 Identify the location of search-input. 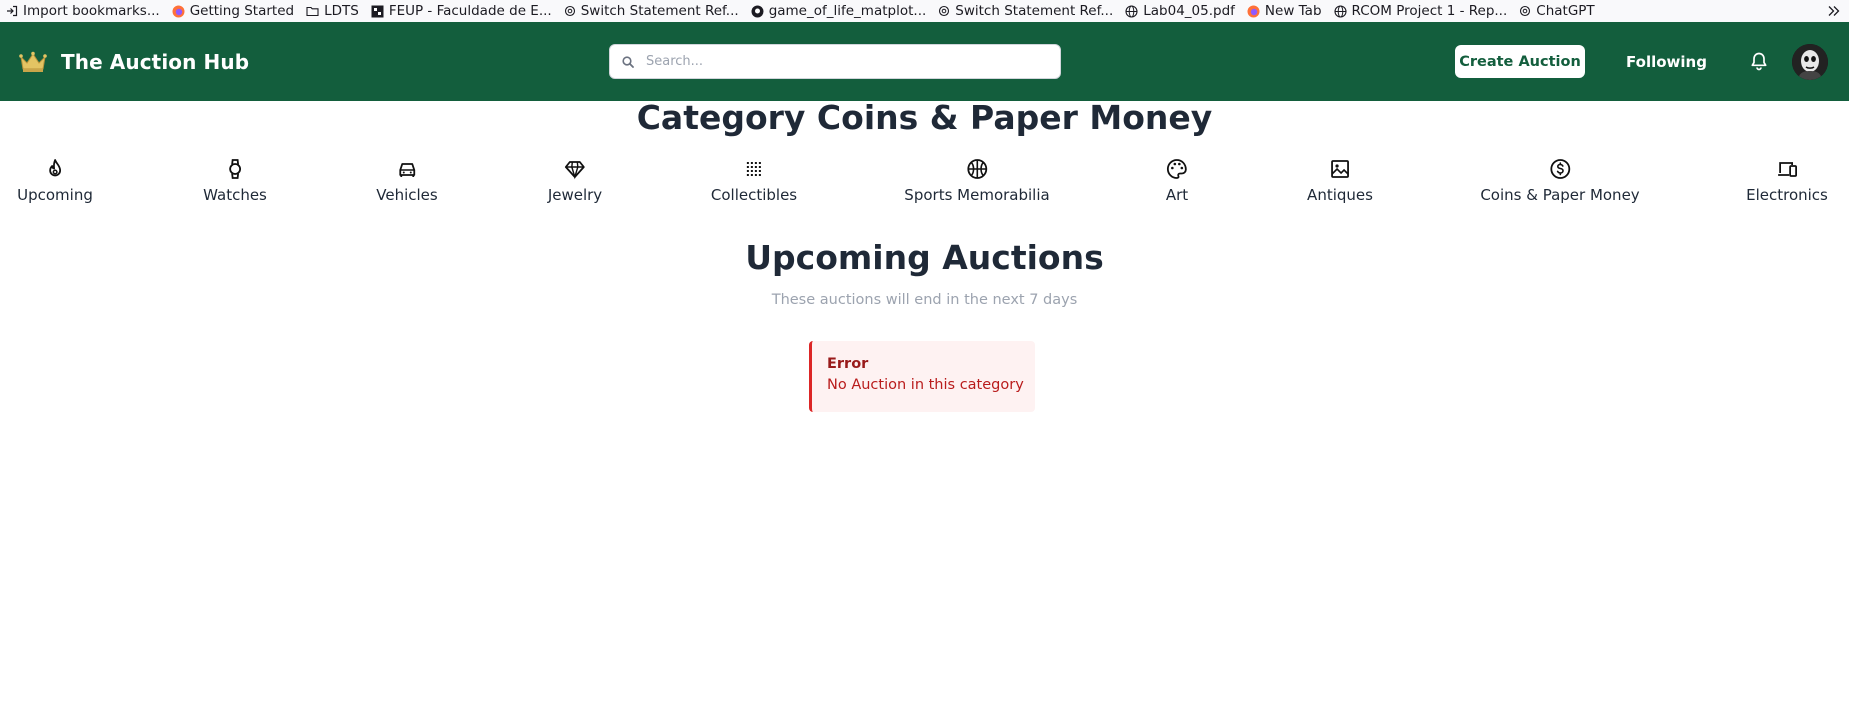
(836, 61).